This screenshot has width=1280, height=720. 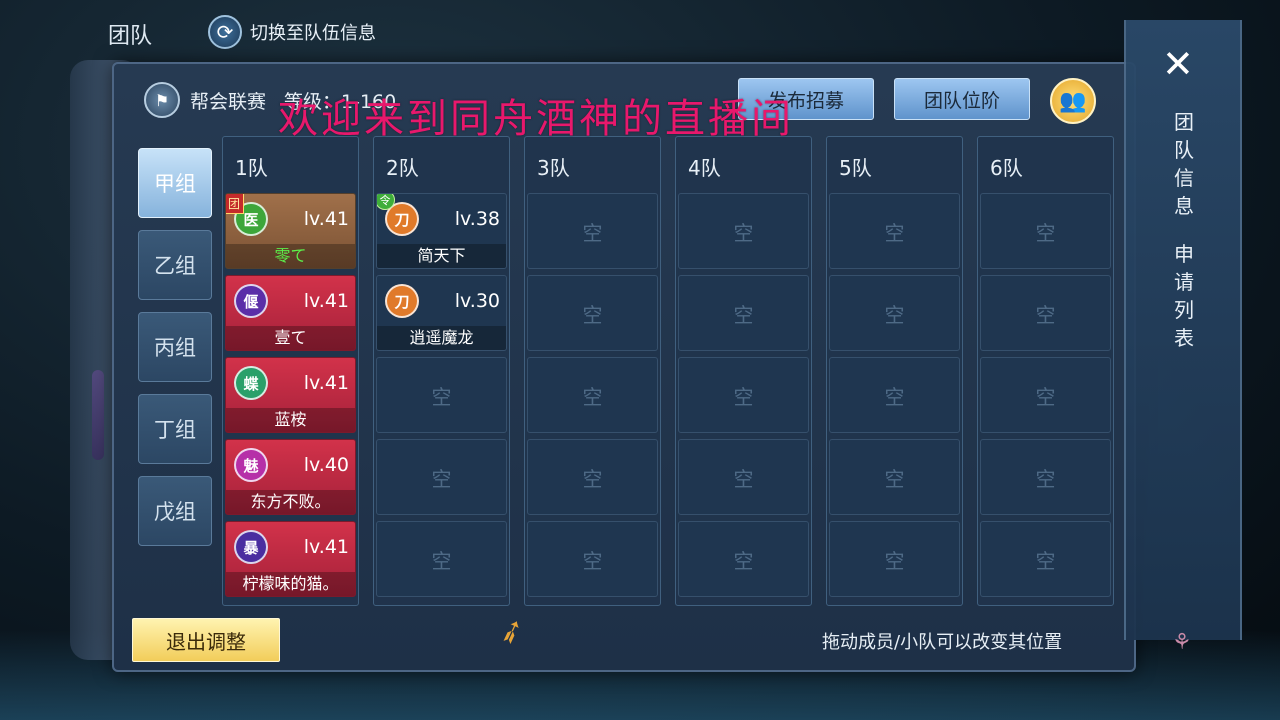 I want to click on team-name: 4队, so click(x=704, y=167).